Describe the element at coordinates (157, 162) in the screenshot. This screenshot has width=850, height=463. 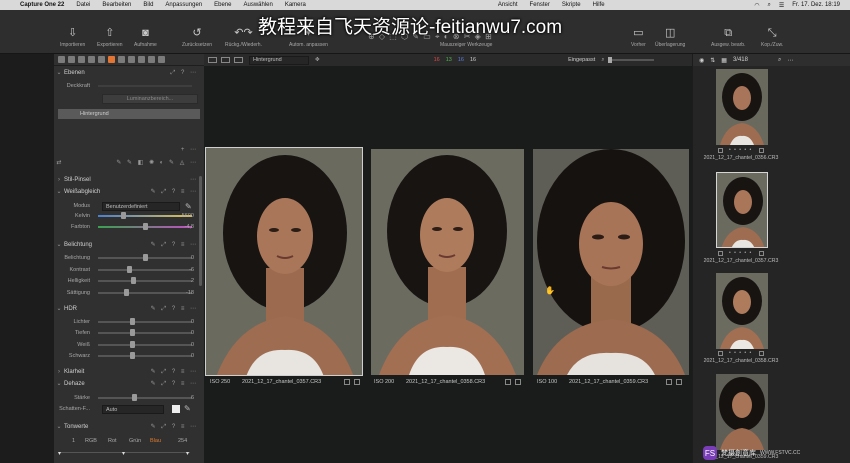
I see `brush-tools-icons: ✎ ✎ ◧ ✺ ◐ ✎ ◬ ⋯` at that location.